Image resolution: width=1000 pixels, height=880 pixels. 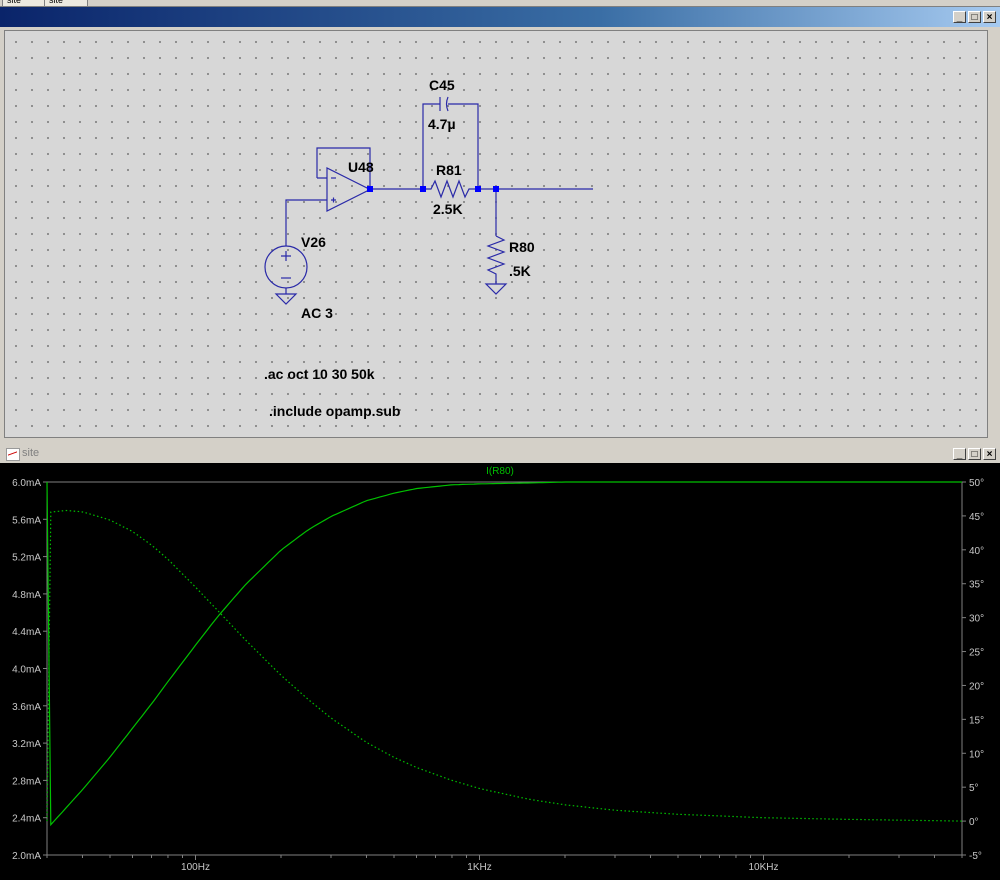 What do you see at coordinates (450, 189) in the screenshot?
I see `r81-symbol` at bounding box center [450, 189].